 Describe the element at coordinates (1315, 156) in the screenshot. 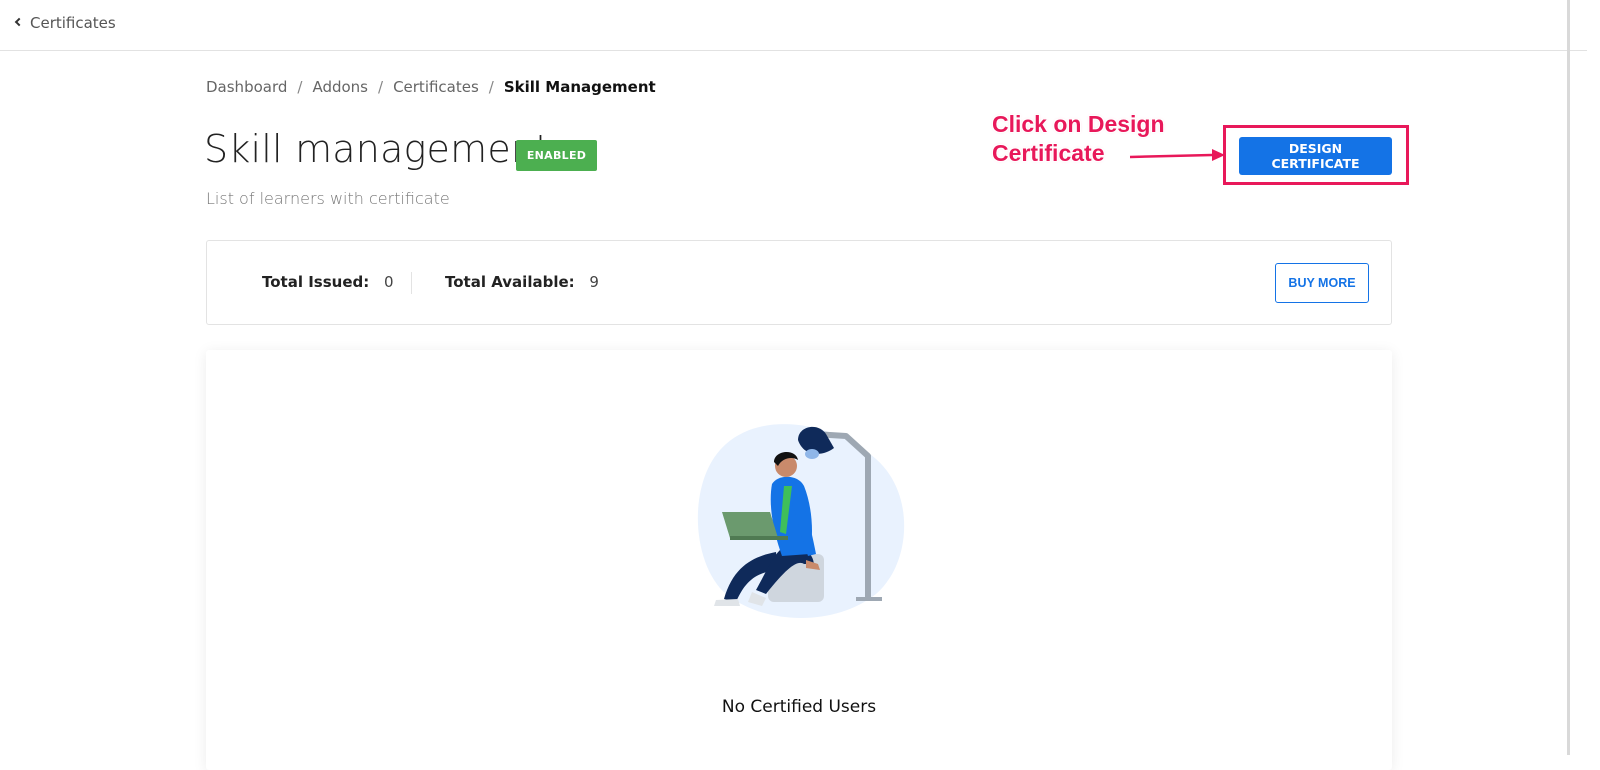

I see `design-certificate-button: DESIGN CERTIFICATE` at that location.